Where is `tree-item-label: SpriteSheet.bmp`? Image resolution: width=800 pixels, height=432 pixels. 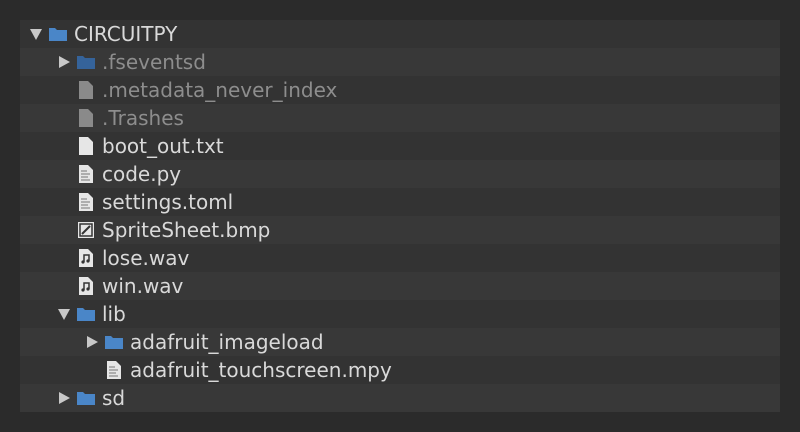
tree-item-label: SpriteSheet.bmp is located at coordinates (186, 230).